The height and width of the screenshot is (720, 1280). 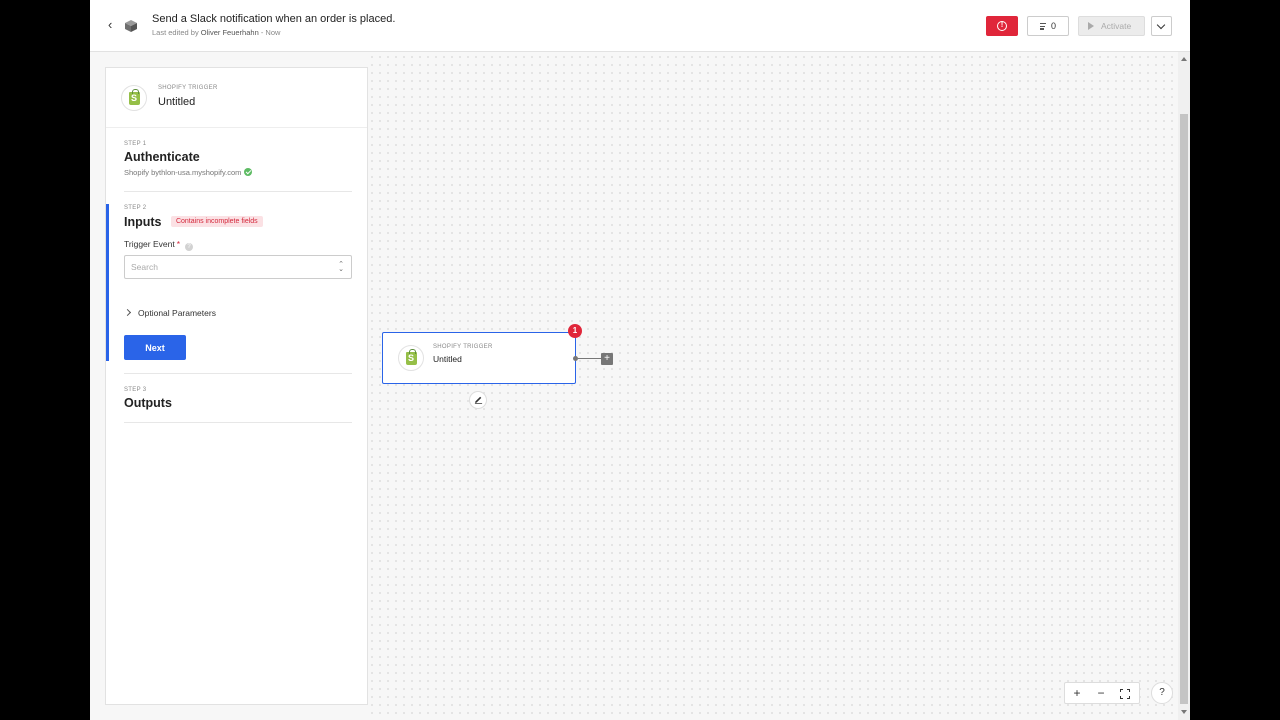 I want to click on connector-line, so click(x=589, y=358).